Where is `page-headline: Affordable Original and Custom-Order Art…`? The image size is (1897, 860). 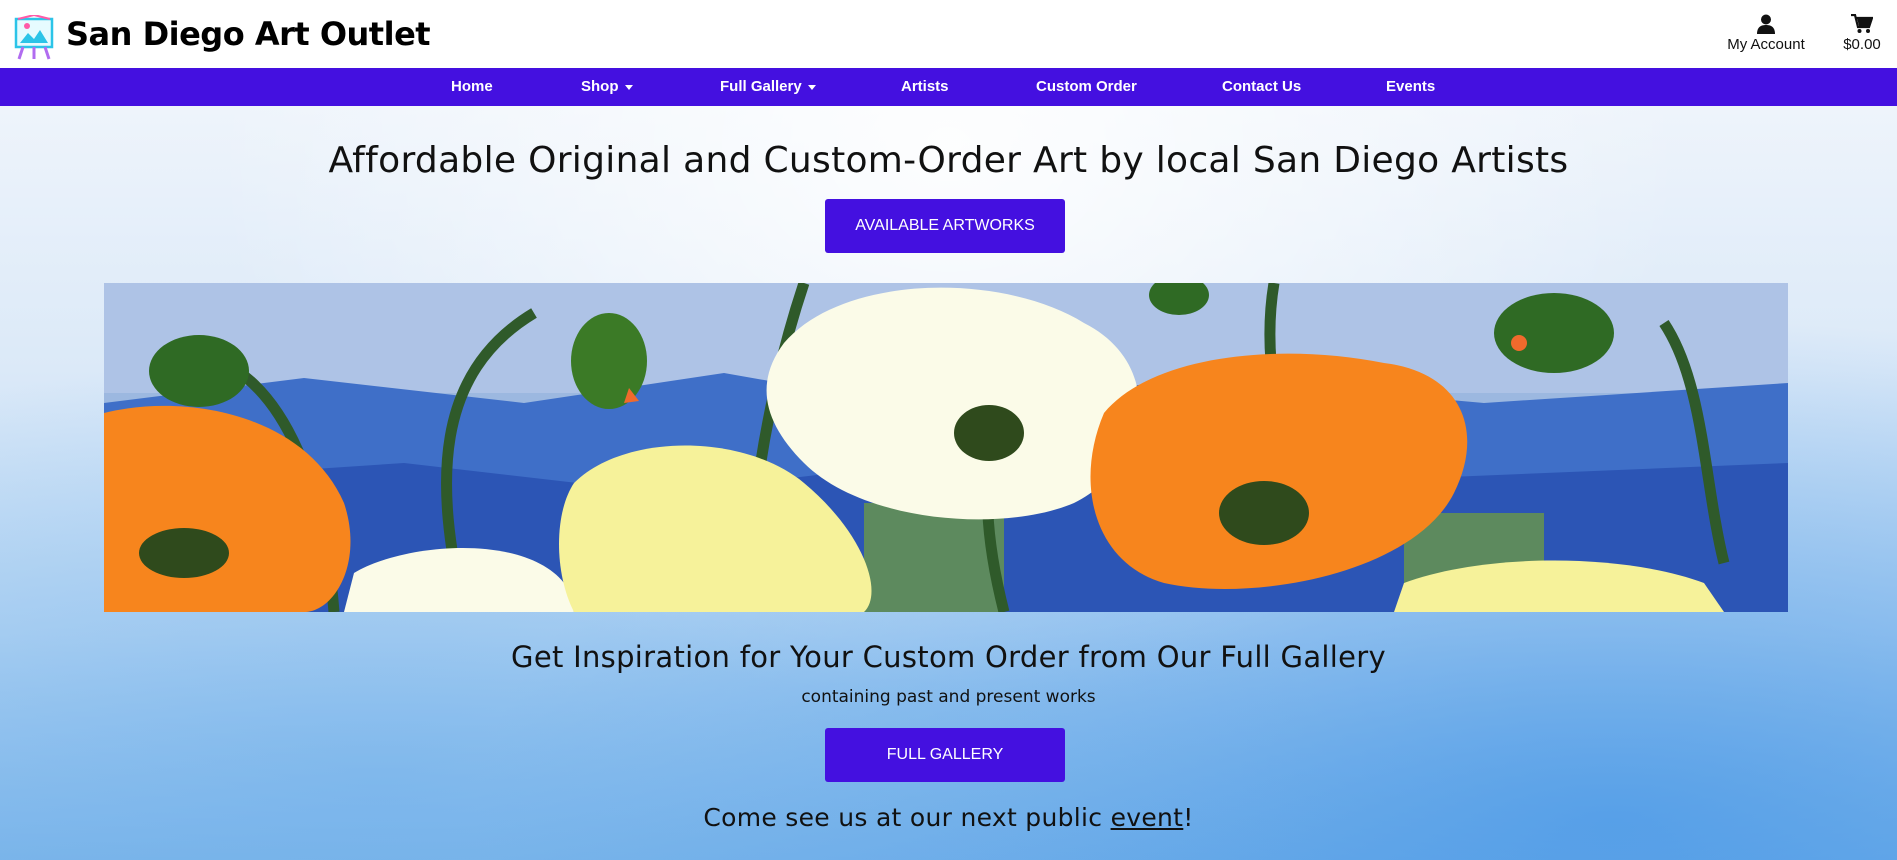 page-headline: Affordable Original and Custom-Order Art… is located at coordinates (948, 160).